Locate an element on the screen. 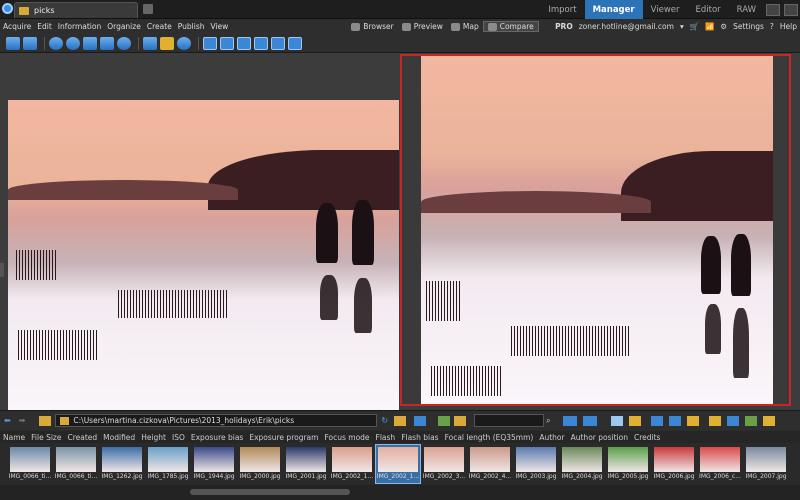  thumbnail-item: IMG_1785.jpg is located at coordinates (168, 464).